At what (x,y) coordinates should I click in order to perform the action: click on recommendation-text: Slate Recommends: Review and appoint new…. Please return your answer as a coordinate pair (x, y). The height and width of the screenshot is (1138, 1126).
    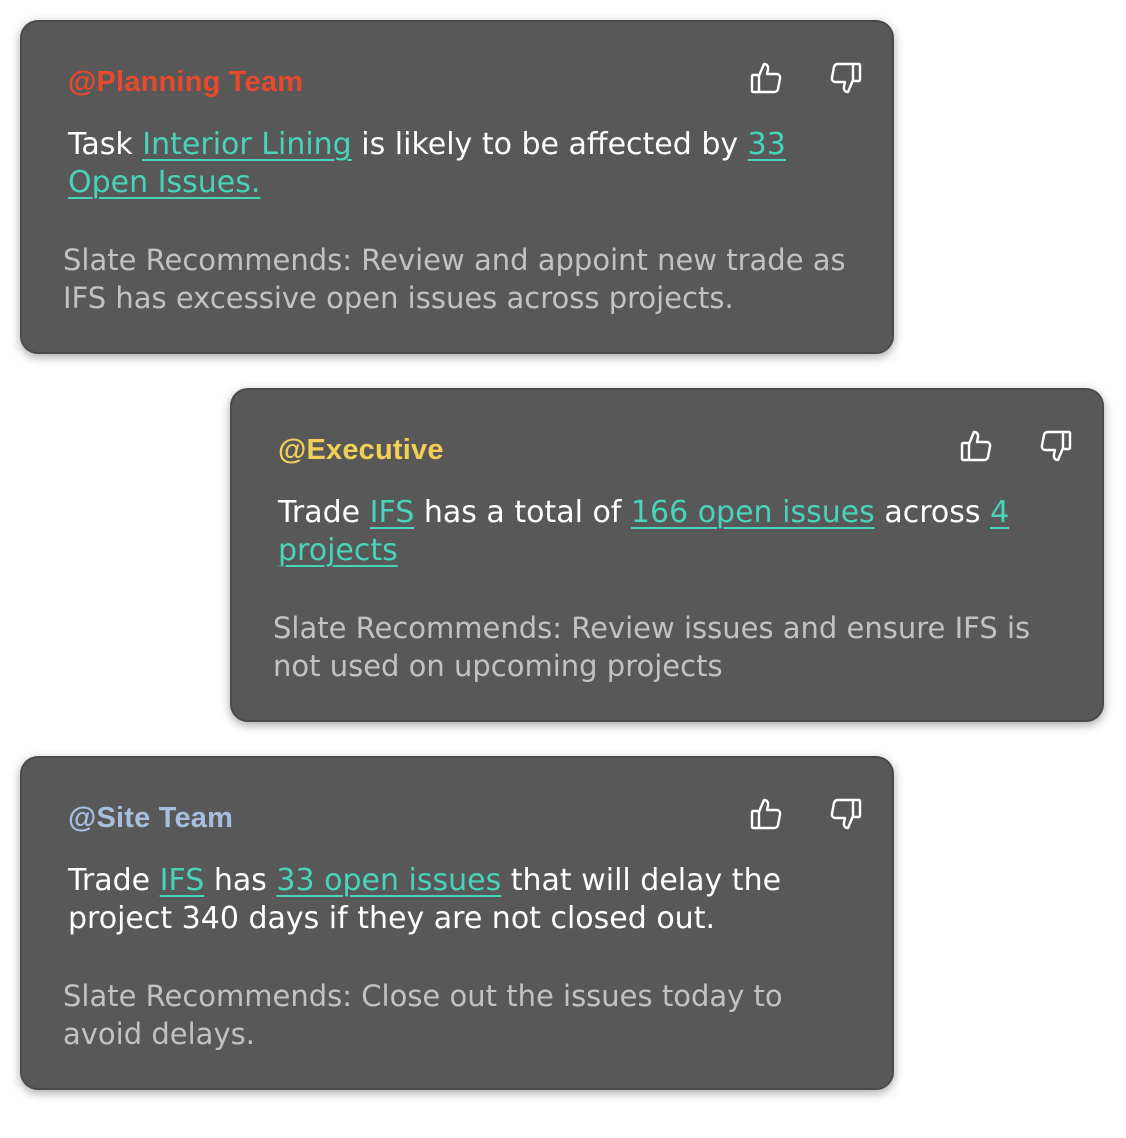
    Looking at the image, I should click on (454, 279).